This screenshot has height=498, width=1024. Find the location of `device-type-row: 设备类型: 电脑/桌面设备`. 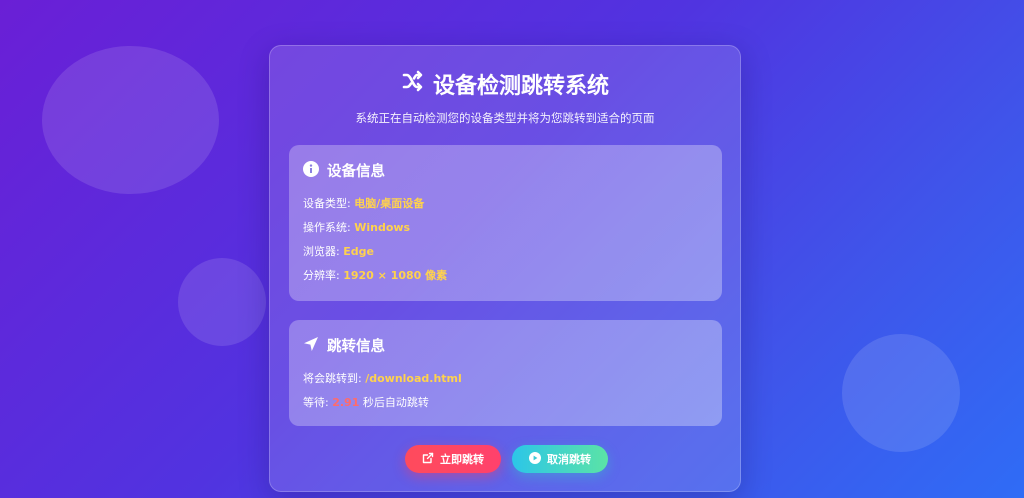

device-type-row: 设备类型: 电脑/桌面设备 is located at coordinates (363, 203).